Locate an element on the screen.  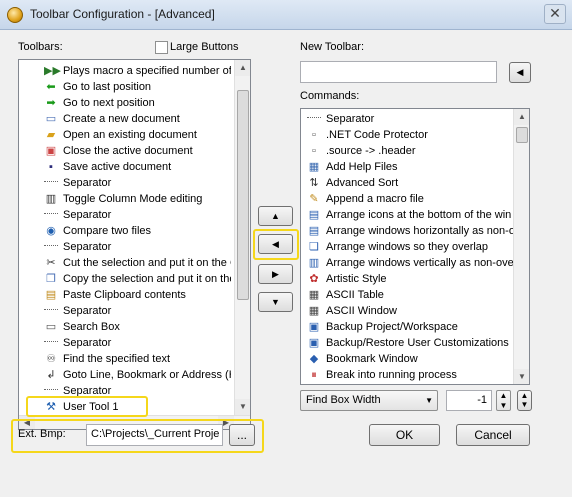
user-tool-highlight is located at coordinates (87, 406).